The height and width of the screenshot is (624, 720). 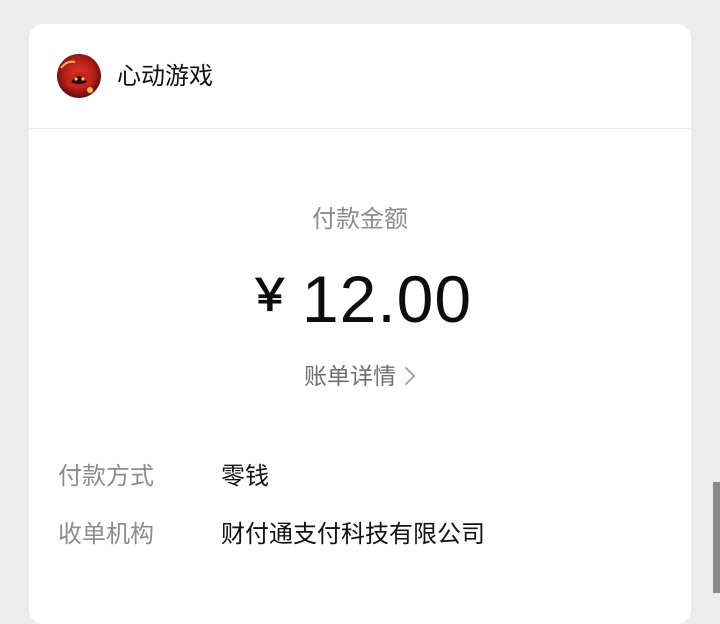 I want to click on scrollbar, so click(x=716, y=537).